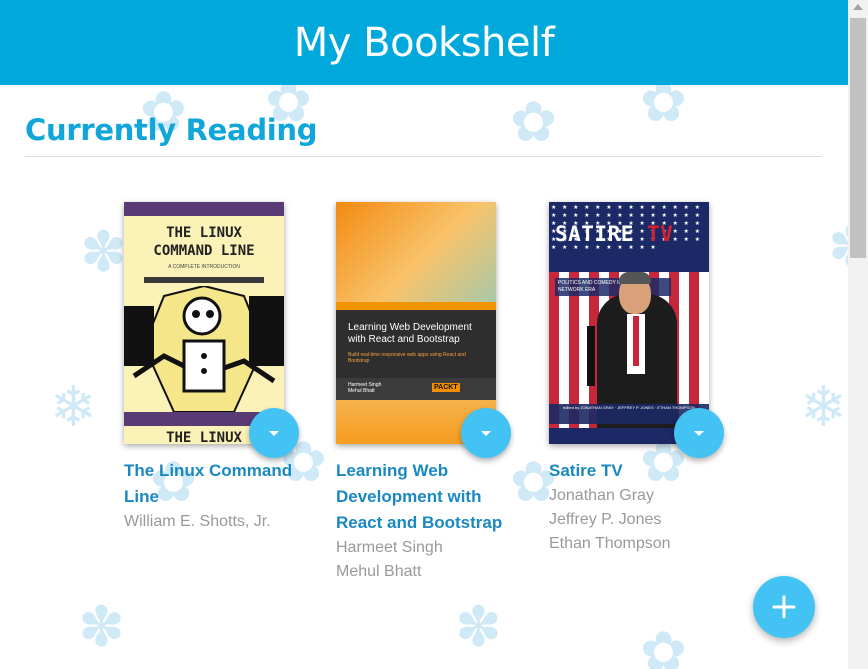 The image size is (868, 669). What do you see at coordinates (858, 7) in the screenshot?
I see `scroll-up-icon` at bounding box center [858, 7].